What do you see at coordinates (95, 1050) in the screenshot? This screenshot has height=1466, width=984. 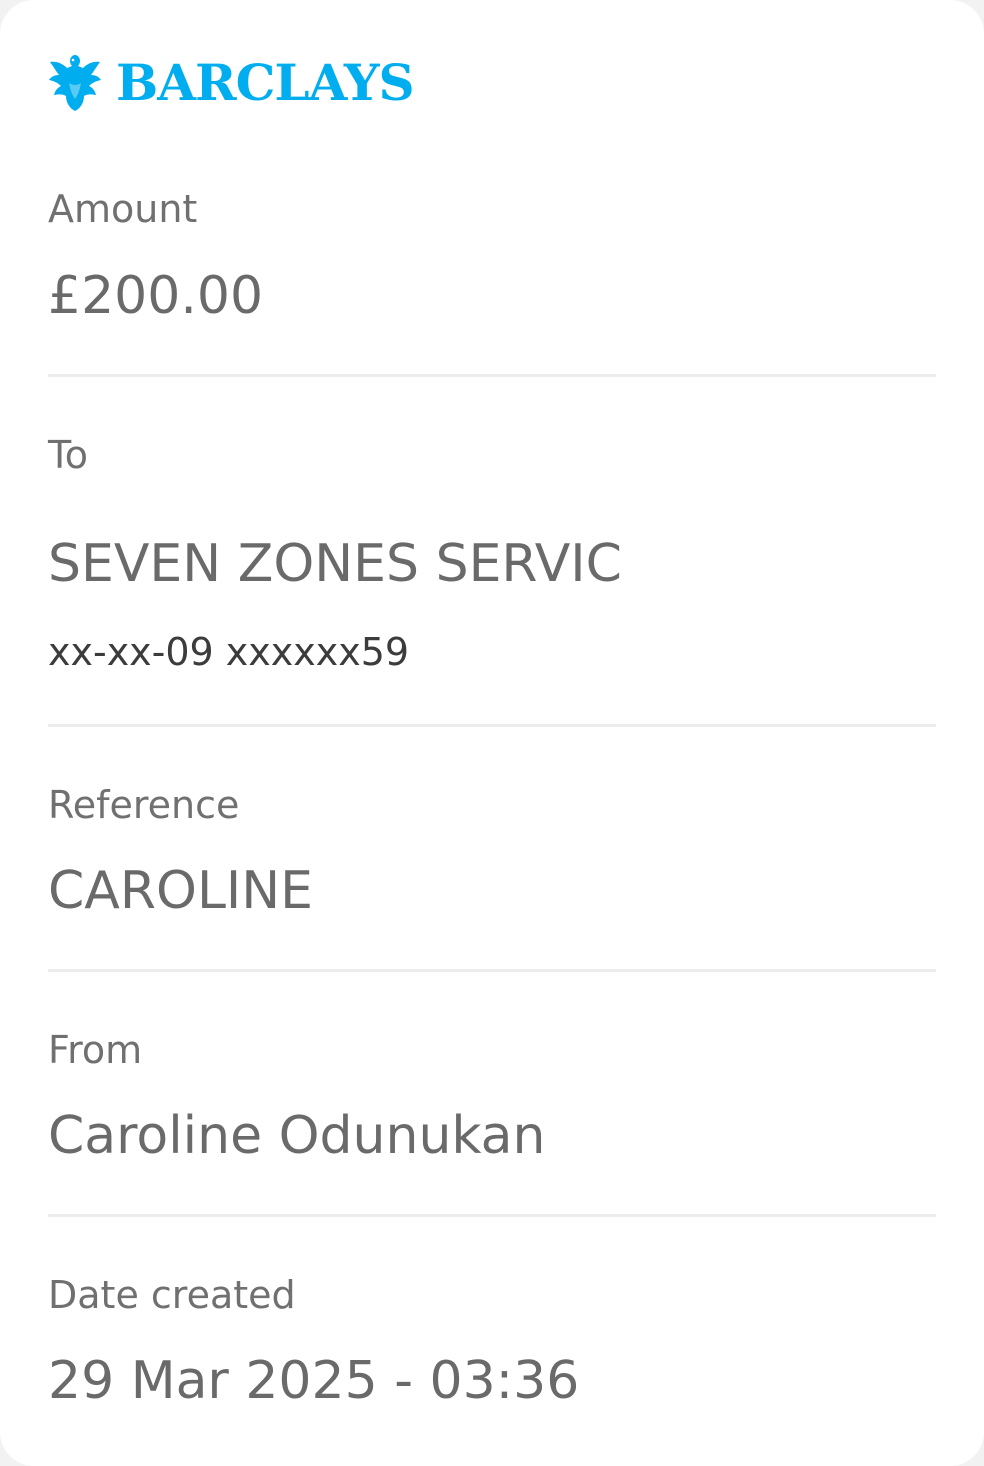 I see `from-label: From` at bounding box center [95, 1050].